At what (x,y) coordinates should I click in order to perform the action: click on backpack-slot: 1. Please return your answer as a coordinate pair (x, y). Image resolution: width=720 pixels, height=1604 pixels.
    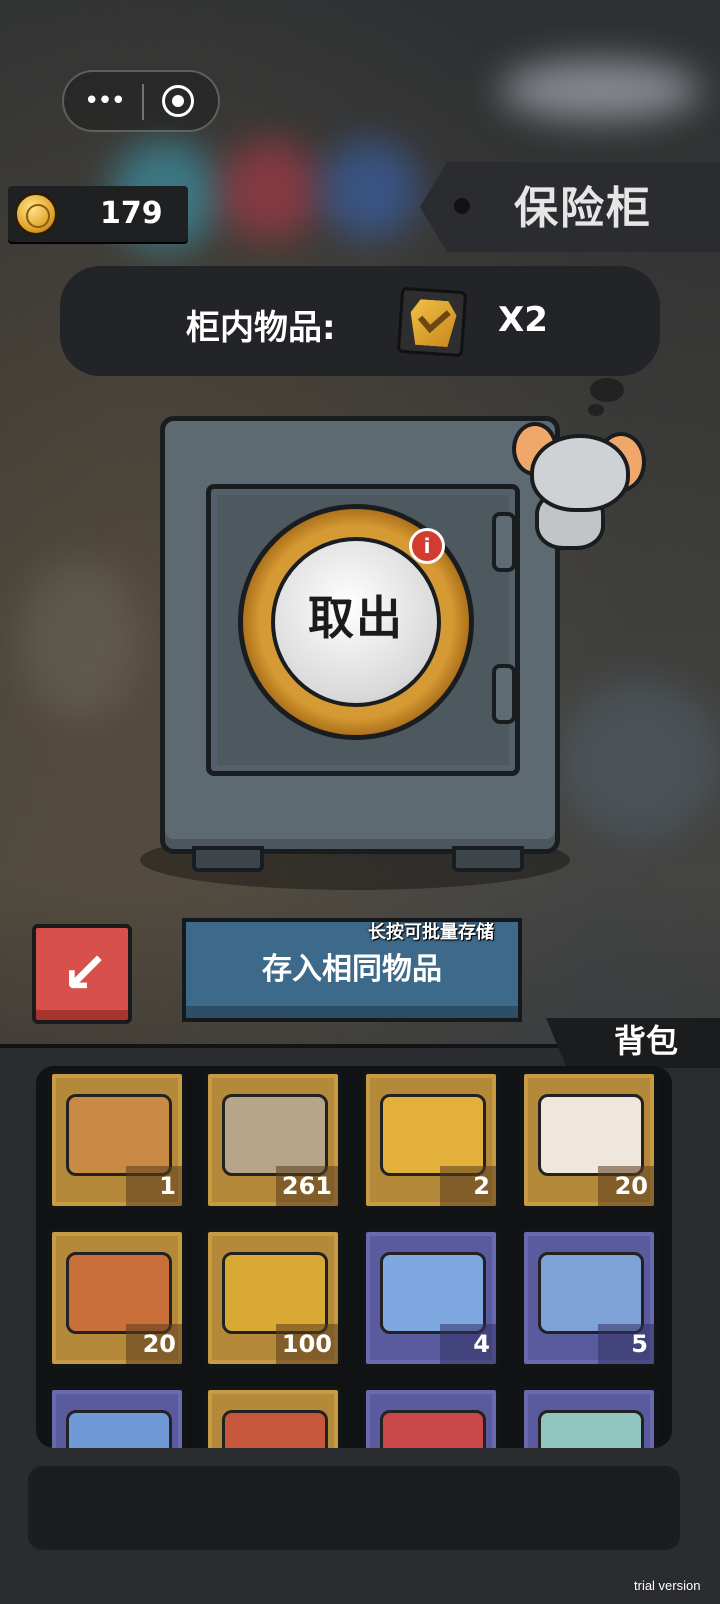
    Looking at the image, I should click on (117, 1140).